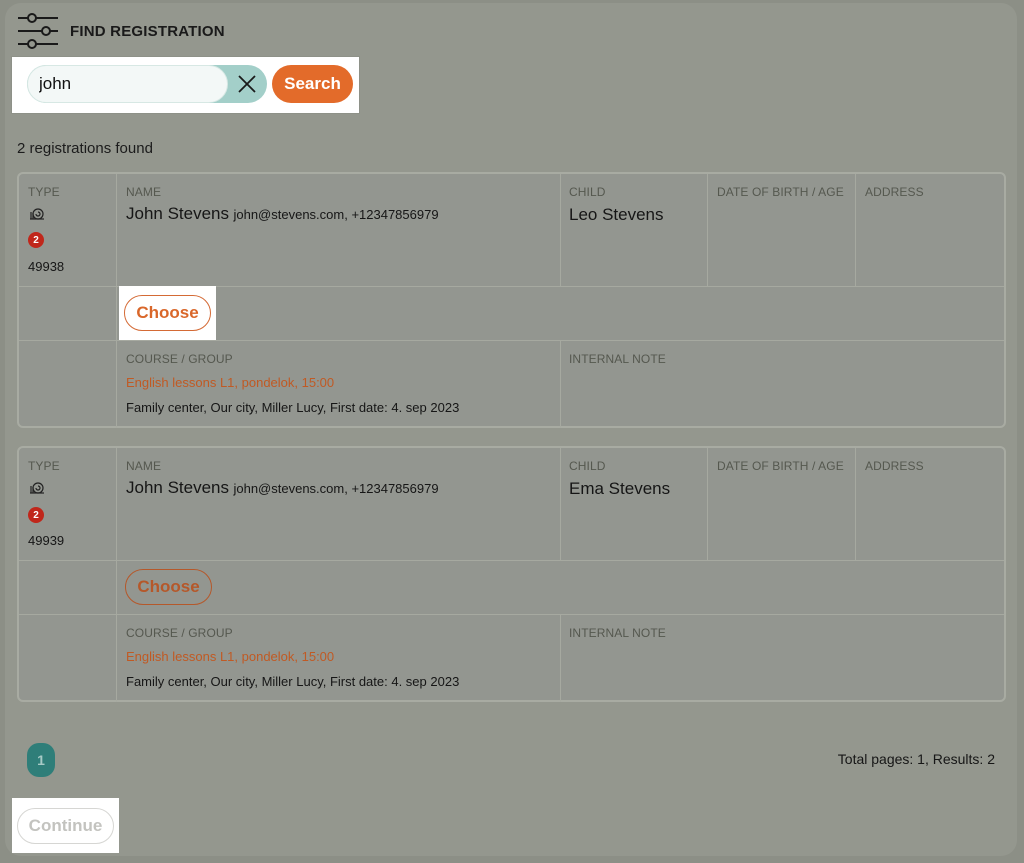 This screenshot has height=863, width=1024. Describe the element at coordinates (620, 488) in the screenshot. I see `child-name: Ema Stevens` at that location.